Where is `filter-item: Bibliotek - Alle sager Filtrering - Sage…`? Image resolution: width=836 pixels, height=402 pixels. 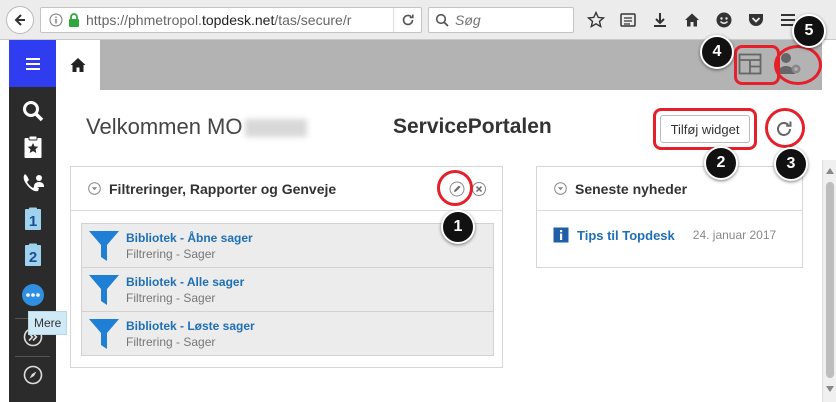
filter-item: Bibliotek - Alle sager Filtrering - Sage… is located at coordinates (287, 289).